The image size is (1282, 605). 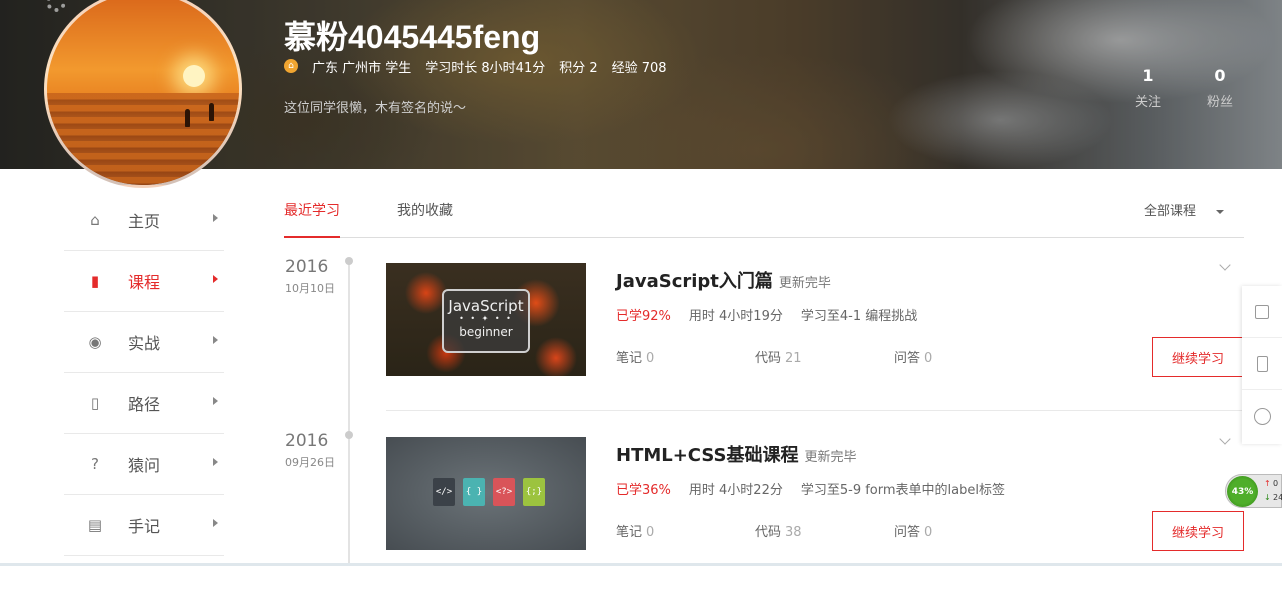 What do you see at coordinates (1147, 102) in the screenshot?
I see `following-label: 关注` at bounding box center [1147, 102].